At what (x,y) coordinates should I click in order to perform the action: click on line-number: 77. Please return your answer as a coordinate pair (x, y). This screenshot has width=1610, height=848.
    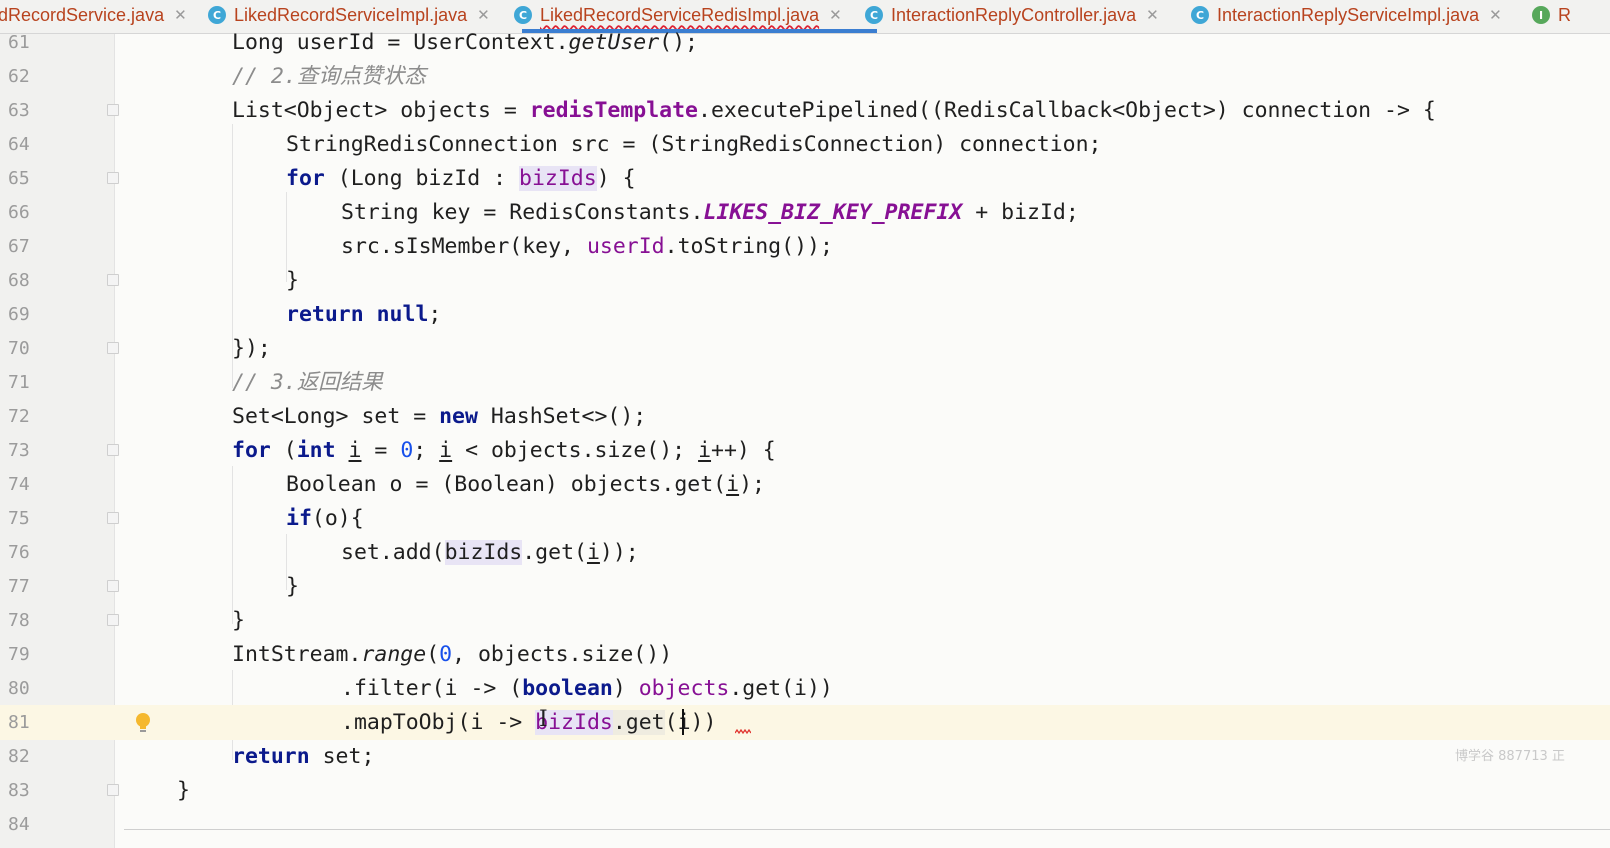
    Looking at the image, I should click on (19, 586).